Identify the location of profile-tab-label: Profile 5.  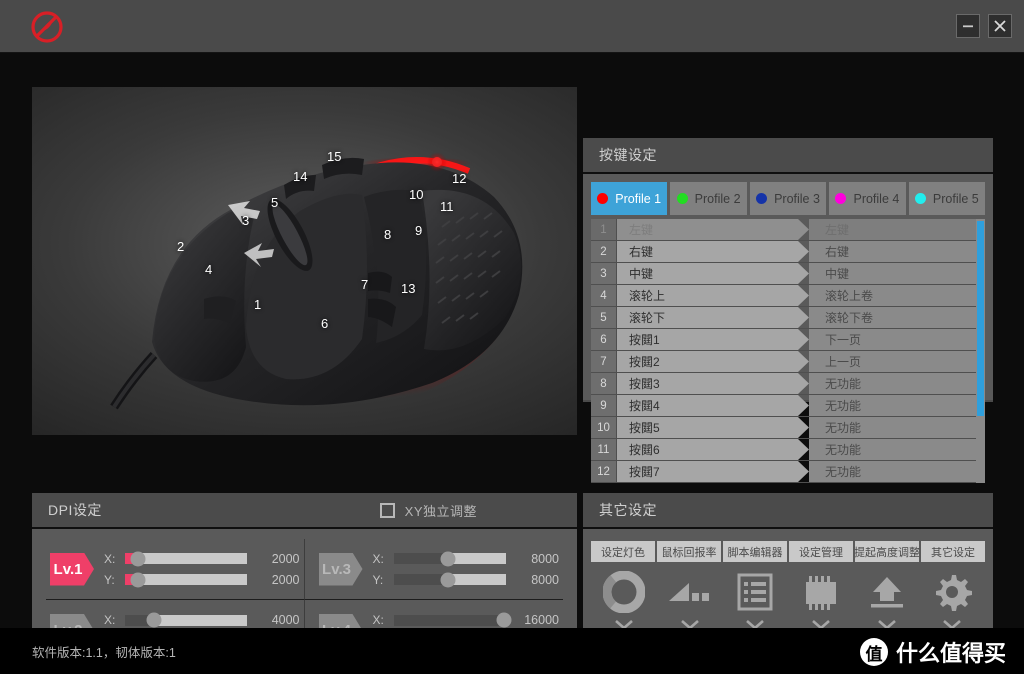
(955, 198).